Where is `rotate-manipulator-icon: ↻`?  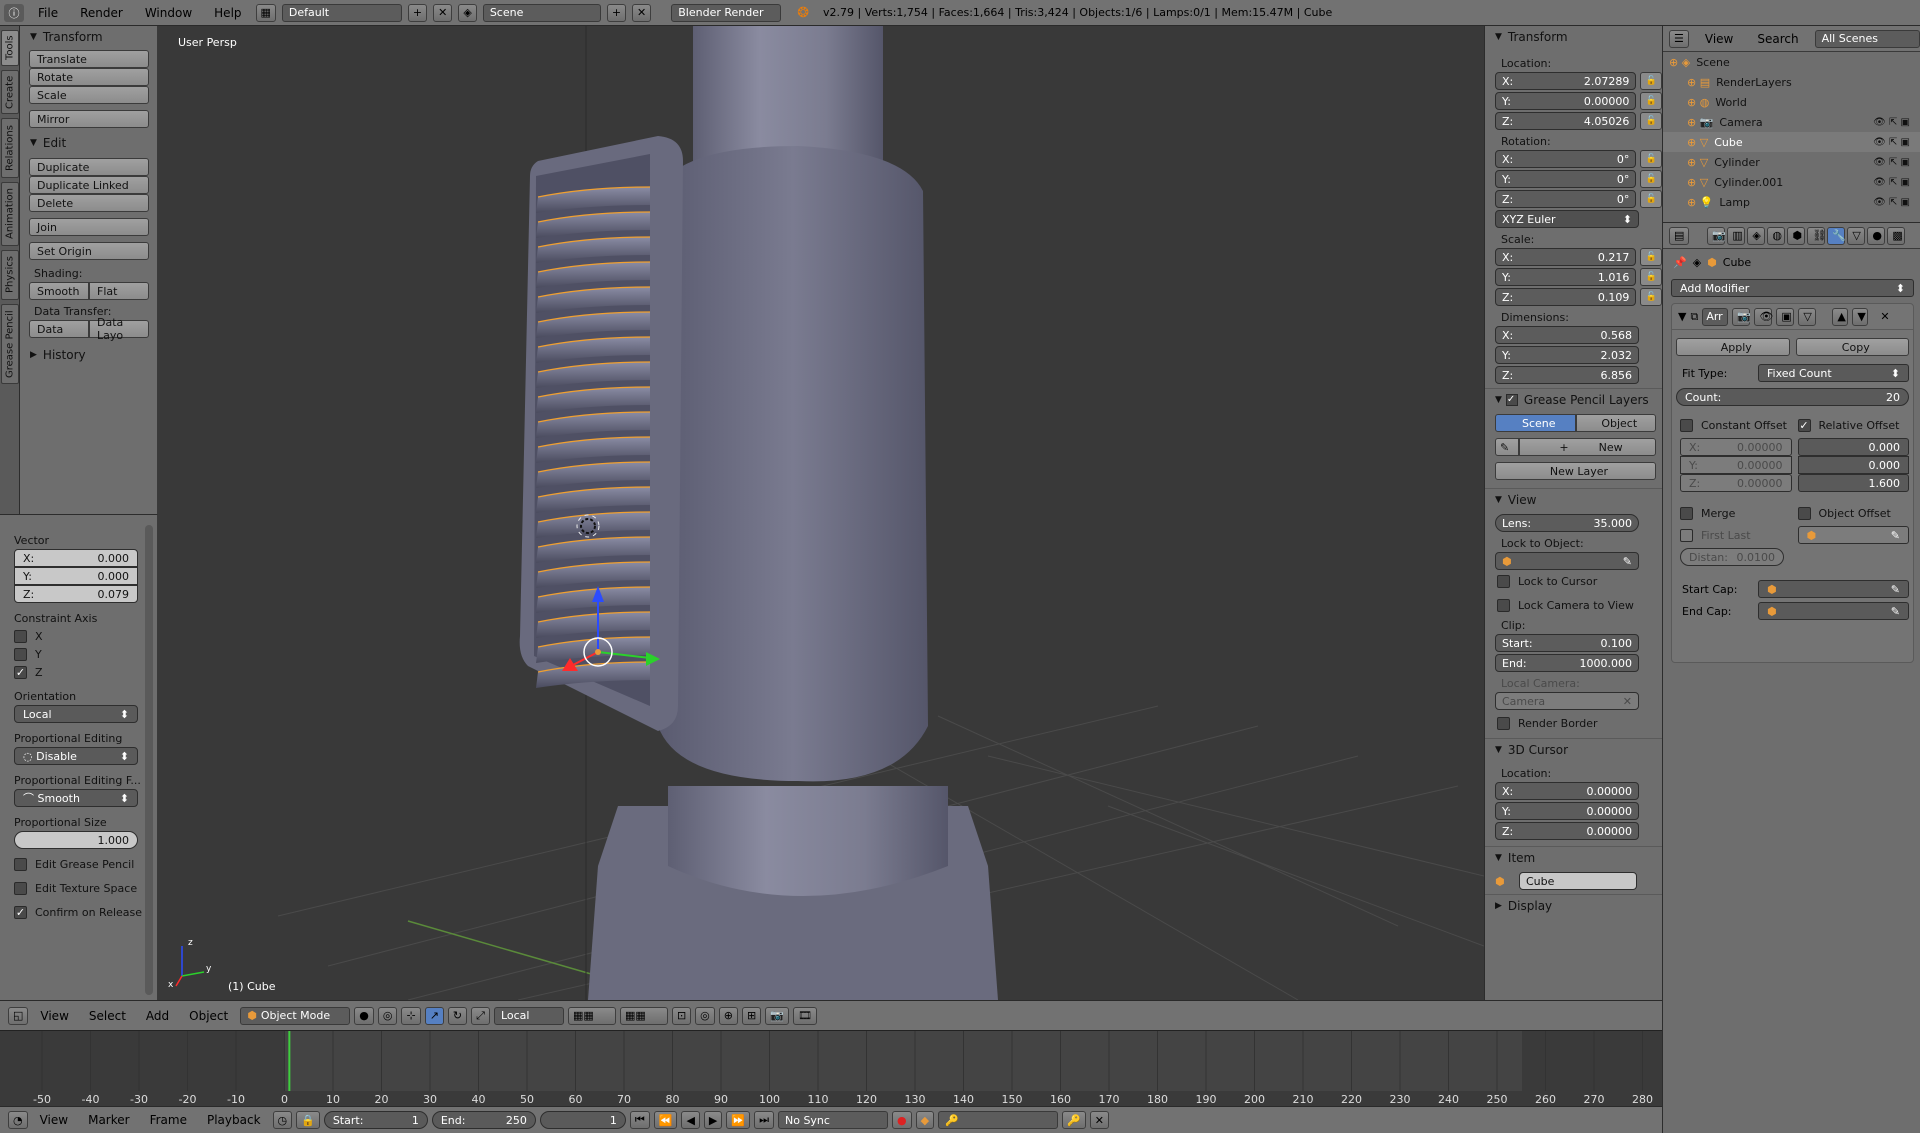
rotate-manipulator-icon: ↻ is located at coordinates (457, 1015).